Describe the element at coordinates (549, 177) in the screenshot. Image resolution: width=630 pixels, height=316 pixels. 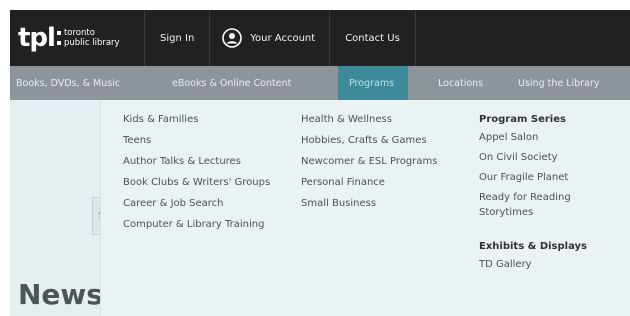
I see `menu-link-our-fragile-planet: Our Fragile Planet` at that location.